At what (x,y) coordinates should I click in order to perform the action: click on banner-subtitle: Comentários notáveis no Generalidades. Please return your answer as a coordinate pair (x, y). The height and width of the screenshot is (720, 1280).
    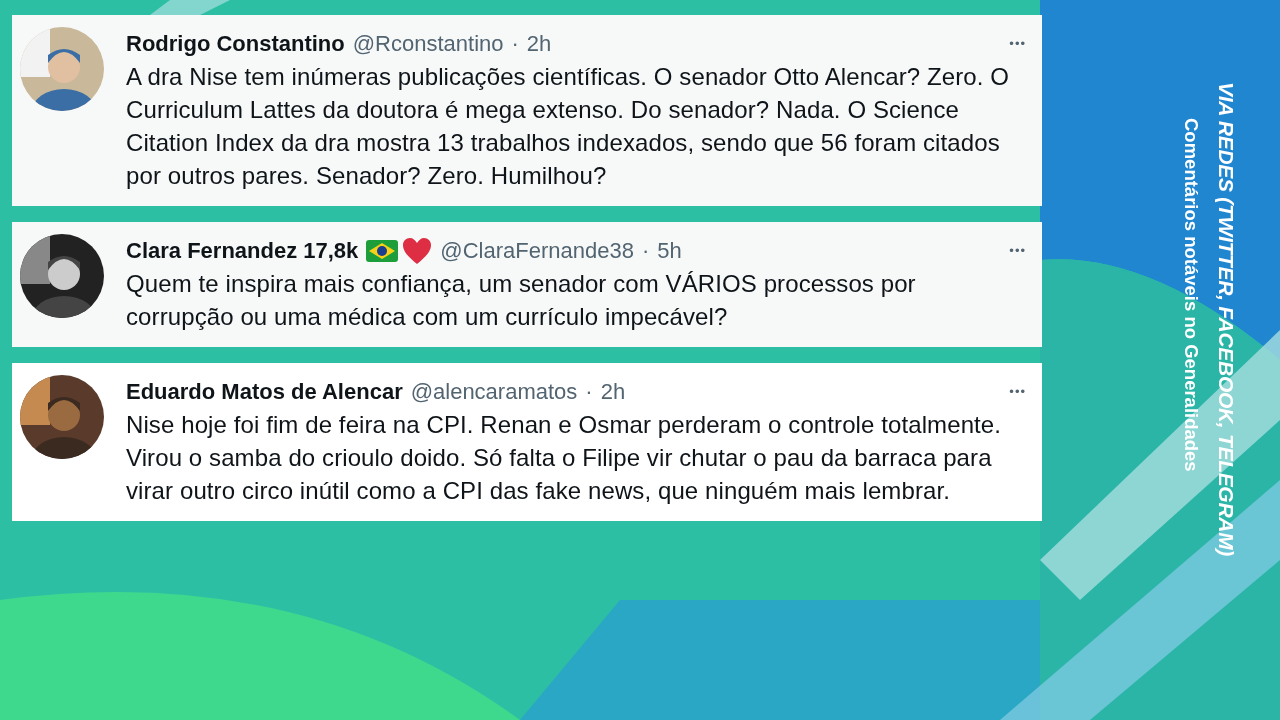
    Looking at the image, I should click on (1191, 296).